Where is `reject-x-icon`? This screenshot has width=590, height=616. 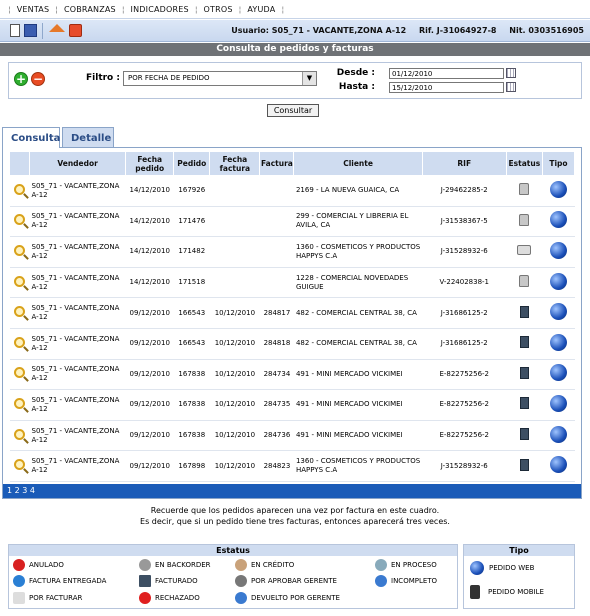
reject-x-icon is located at coordinates (145, 598).